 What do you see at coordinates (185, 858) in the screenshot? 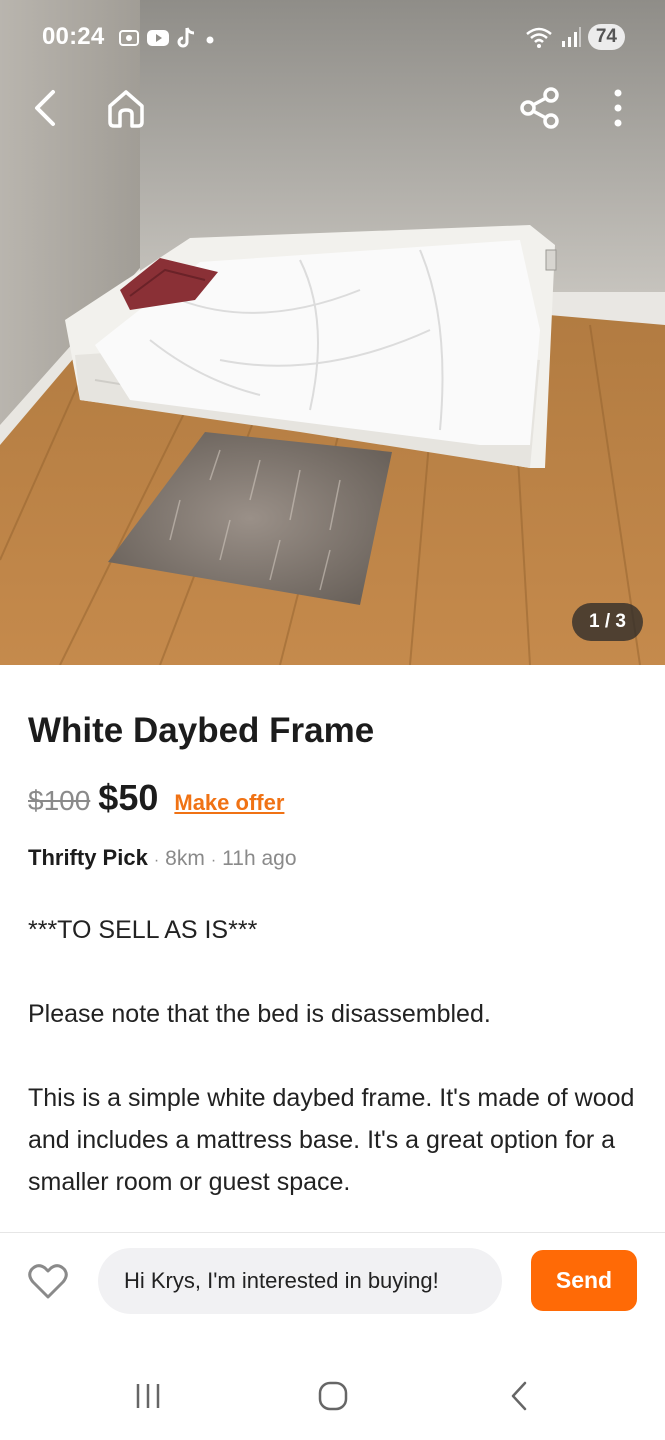
I see `distance: 8km` at bounding box center [185, 858].